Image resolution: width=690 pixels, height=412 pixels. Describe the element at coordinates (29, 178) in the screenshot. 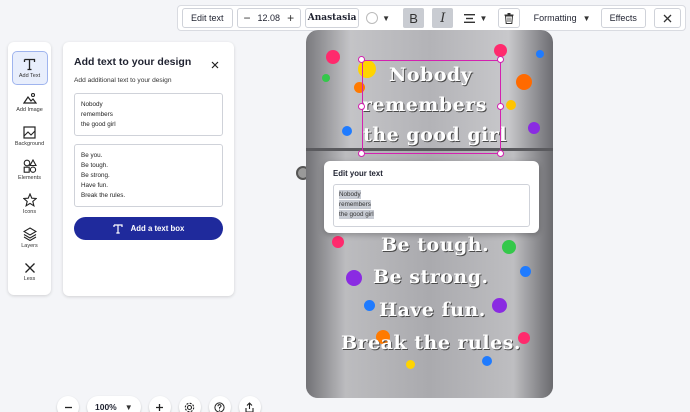

I see `rail-item-label: Elements` at that location.